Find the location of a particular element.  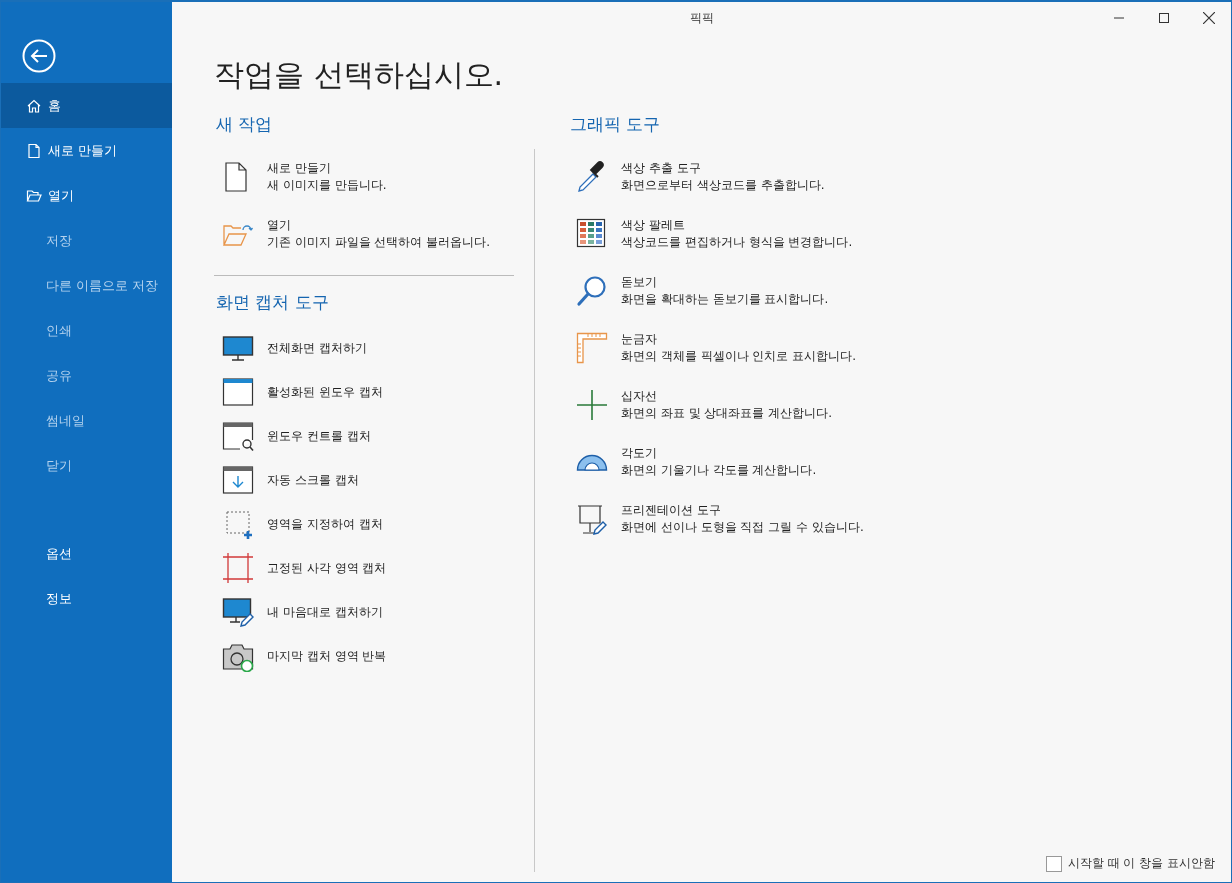

task-name: 활성화된 윈도우 캡처 is located at coordinates (325, 392).